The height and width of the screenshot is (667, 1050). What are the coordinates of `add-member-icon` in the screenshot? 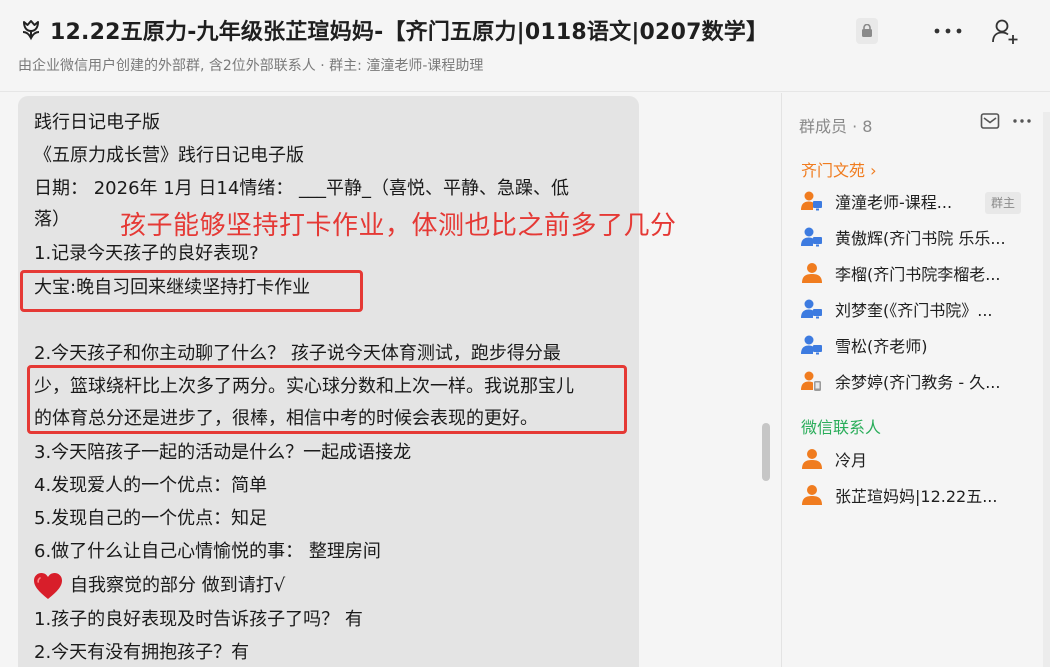 It's located at (1005, 31).